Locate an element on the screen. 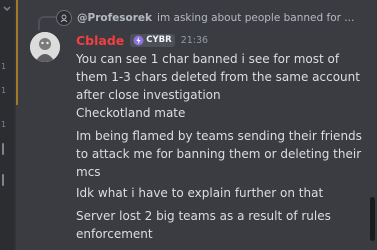 The image size is (377, 250). reply-avatar is located at coordinates (64, 18).